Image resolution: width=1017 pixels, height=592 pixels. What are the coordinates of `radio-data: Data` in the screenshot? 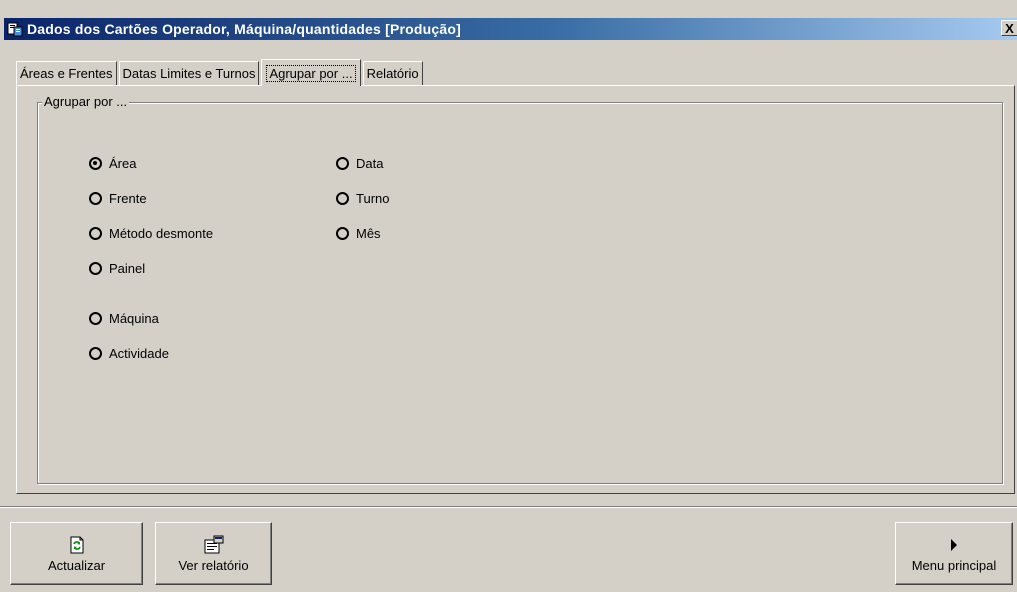 It's located at (359, 163).